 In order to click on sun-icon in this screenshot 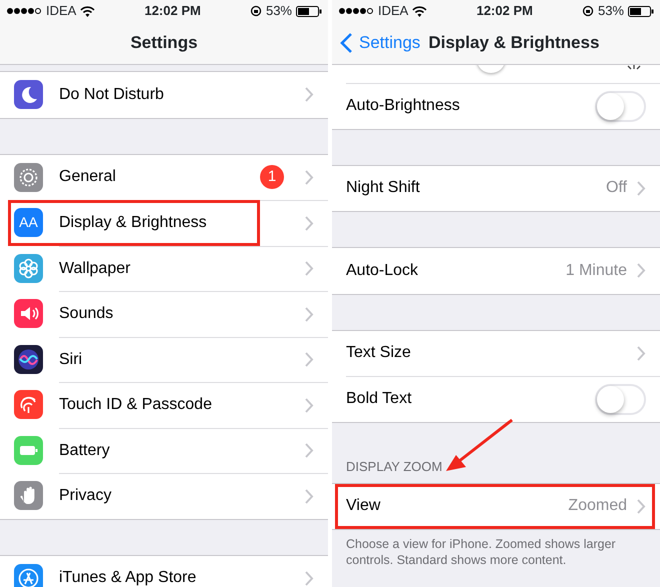, I will do `click(634, 68)`.